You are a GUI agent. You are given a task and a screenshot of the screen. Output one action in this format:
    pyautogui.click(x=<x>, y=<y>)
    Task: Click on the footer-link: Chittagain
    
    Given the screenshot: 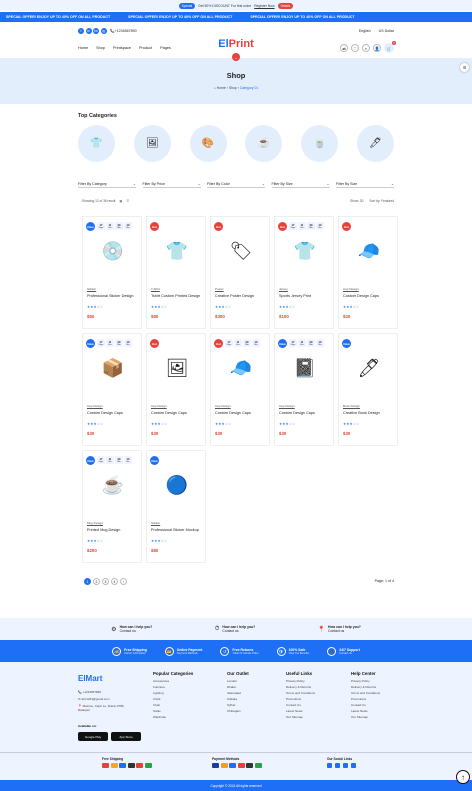 What is the action you would take?
    pyautogui.click(x=238, y=711)
    